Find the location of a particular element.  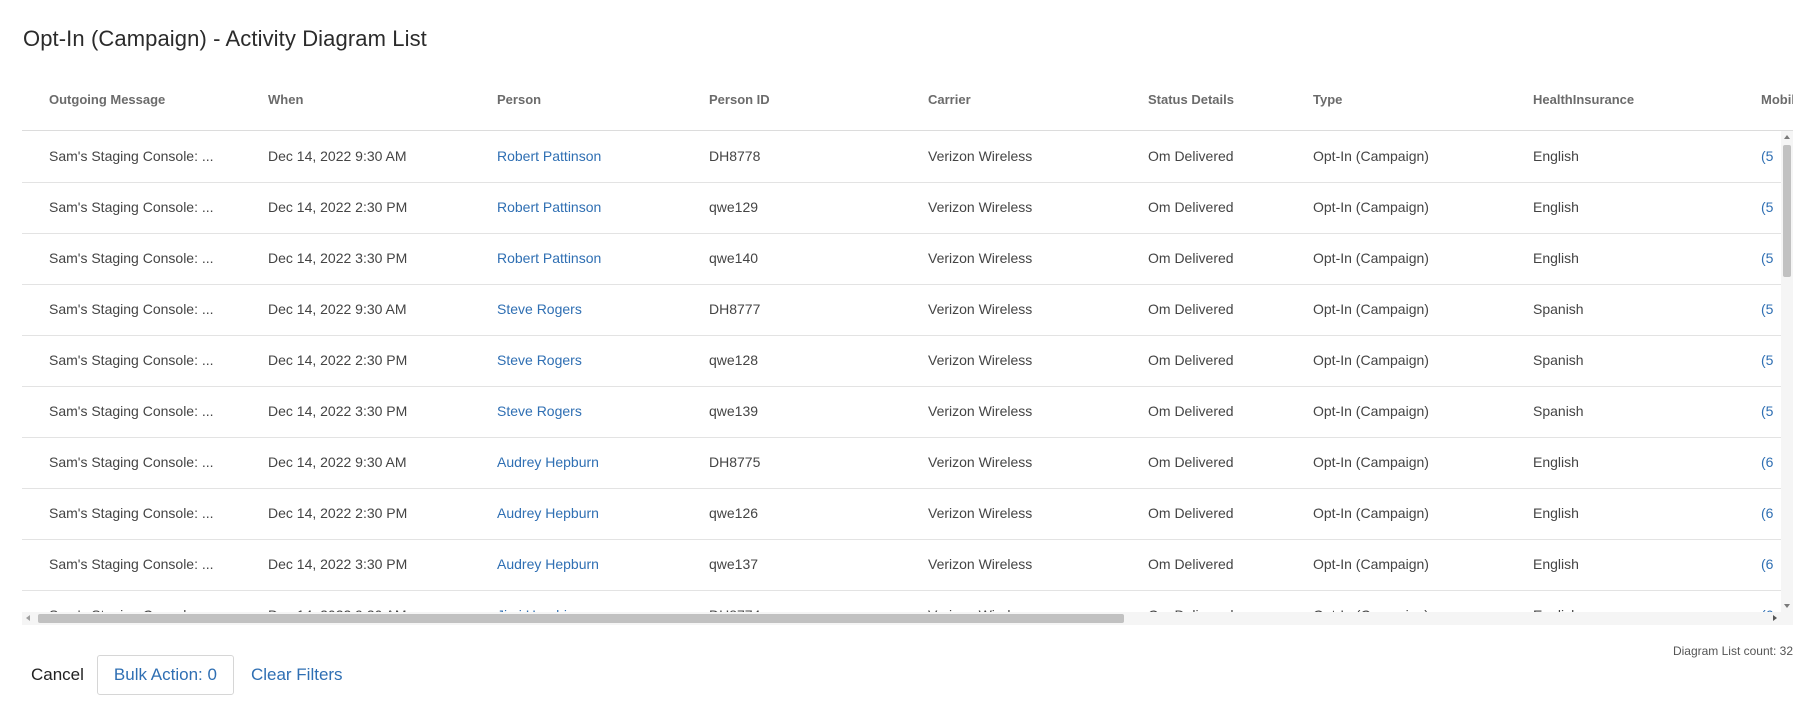

clear-filters-button: Clear Filters is located at coordinates (297, 675).